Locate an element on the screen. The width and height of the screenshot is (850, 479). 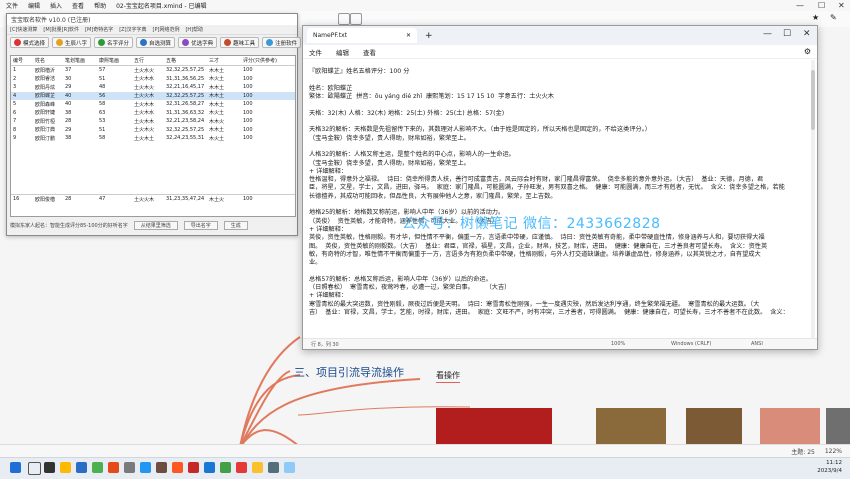
system-tray-clock: 11:12 2023/9/4 is located at coordinates (829, 467).